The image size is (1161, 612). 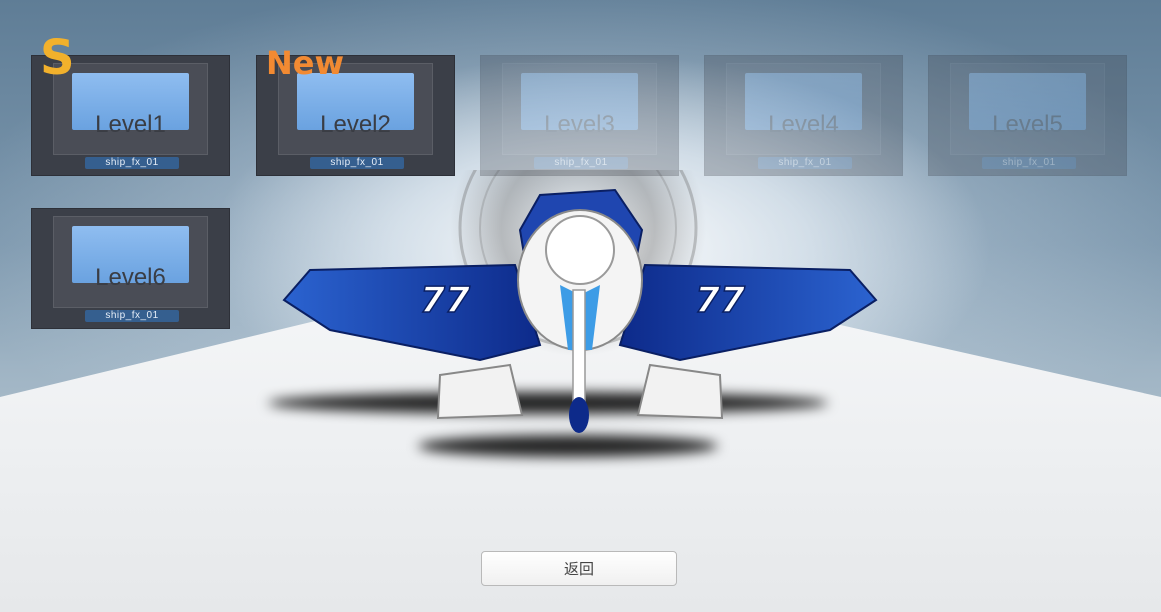 I want to click on level-label: Level5, so click(x=1027, y=124).